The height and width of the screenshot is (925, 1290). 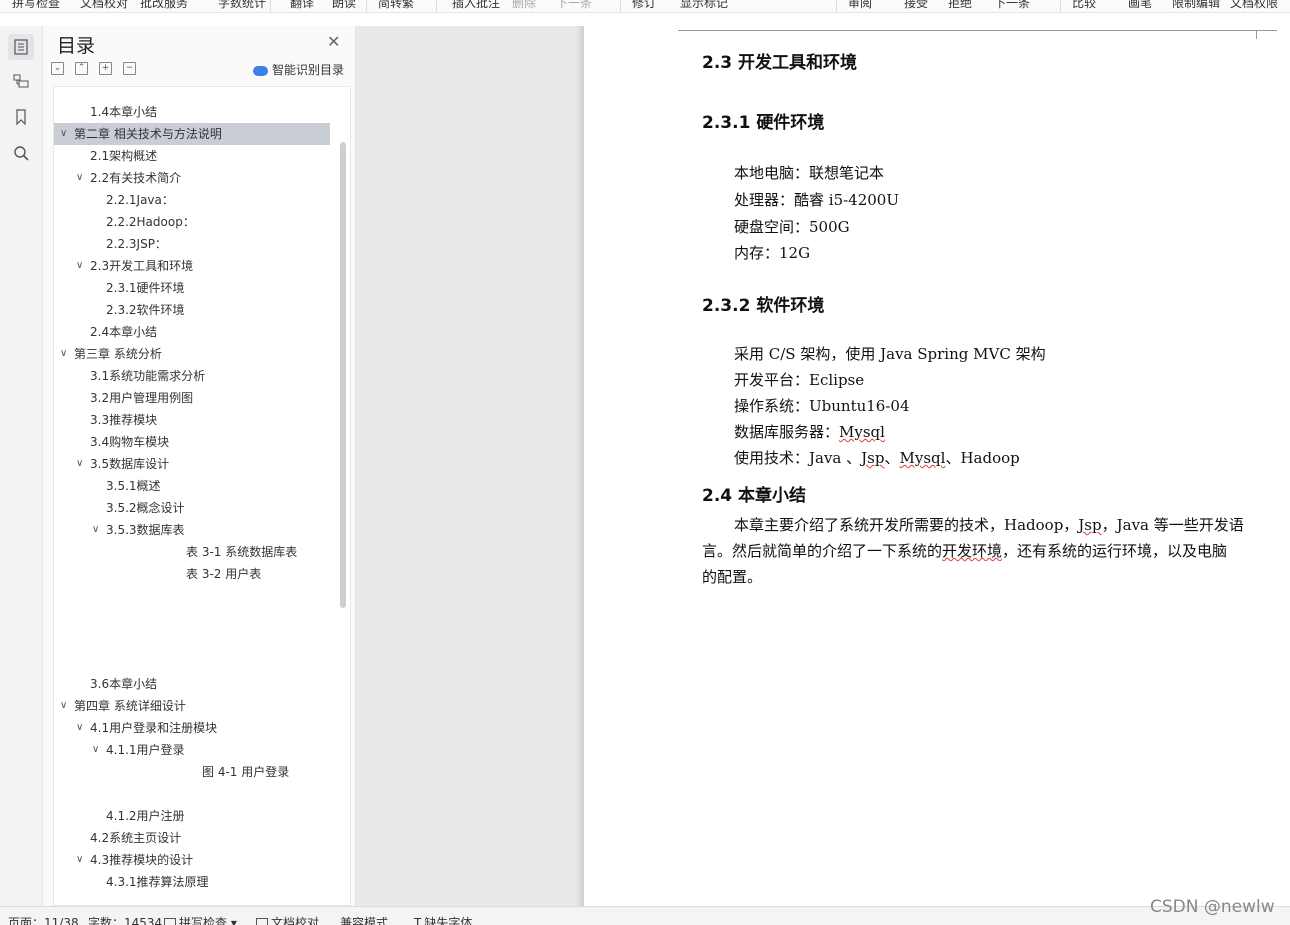 What do you see at coordinates (192, 134) in the screenshot?
I see `toc-item: ∨第二章 相关技术与方法说明` at bounding box center [192, 134].